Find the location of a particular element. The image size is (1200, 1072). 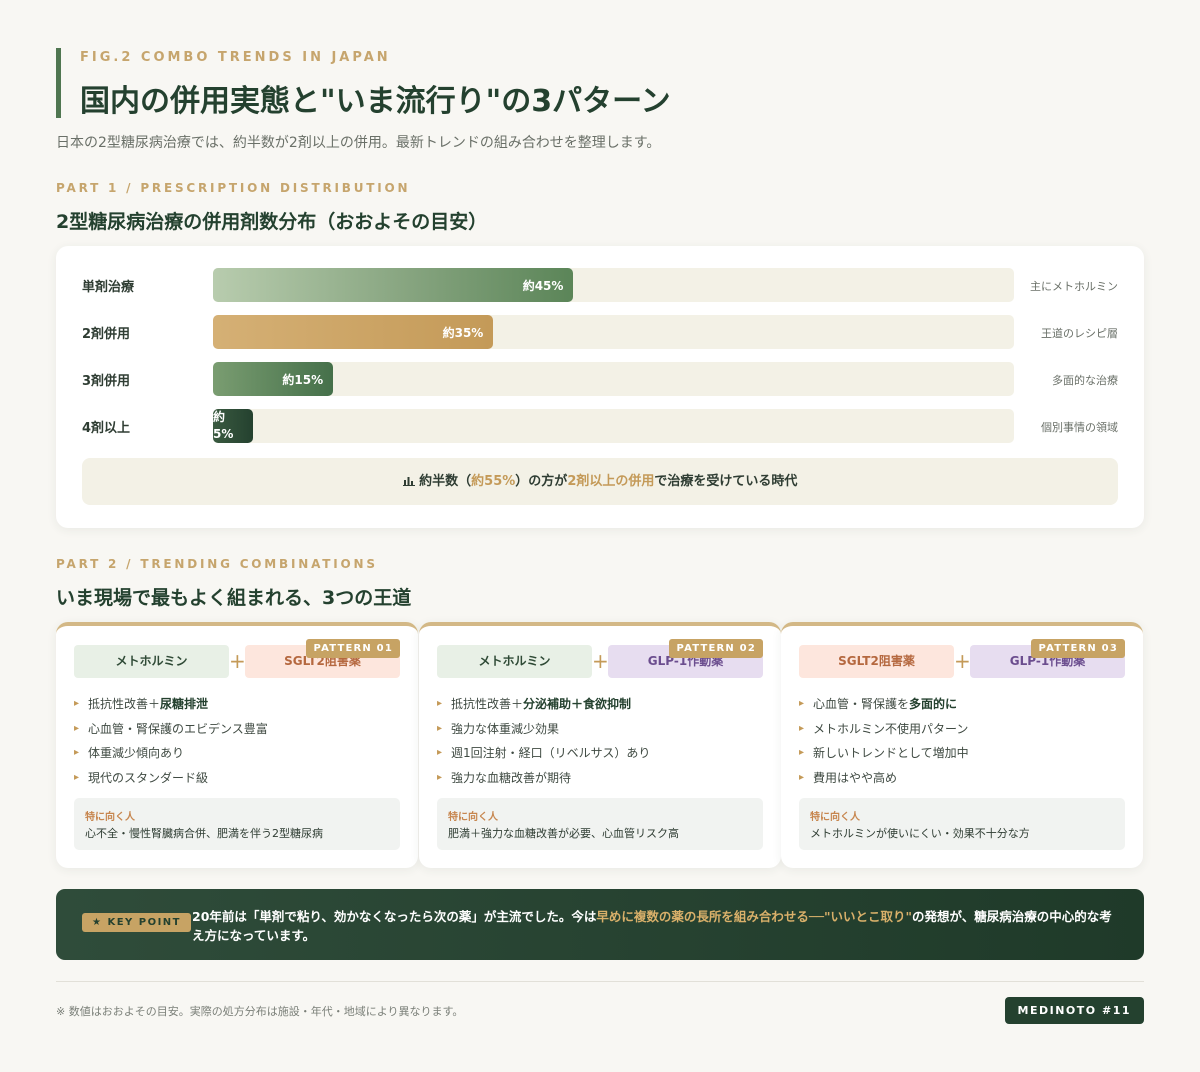

bar-value: 約35% is located at coordinates (463, 333).